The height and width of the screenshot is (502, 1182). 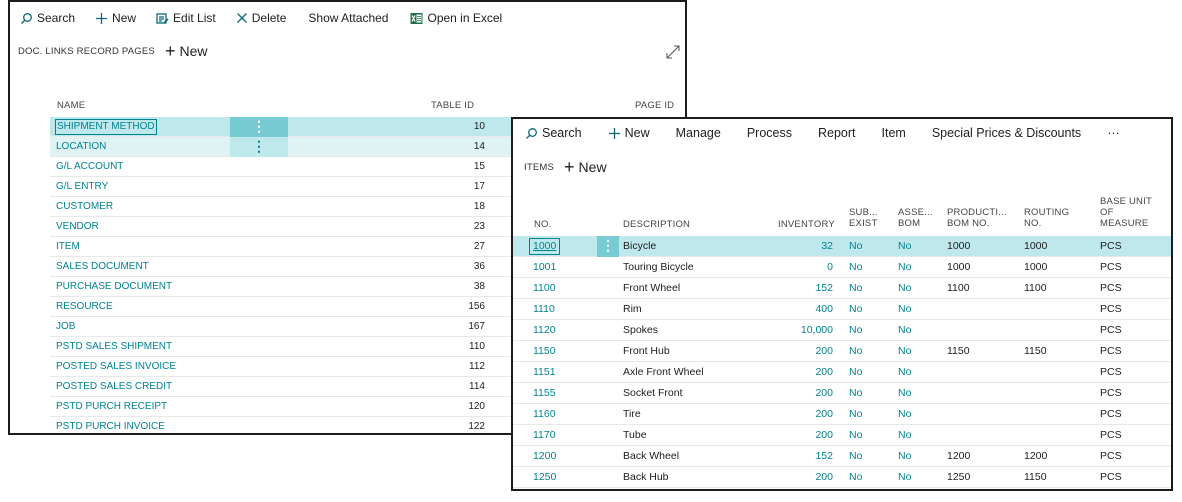 I want to click on column-header-description: DESCRIPTION, so click(x=656, y=224).